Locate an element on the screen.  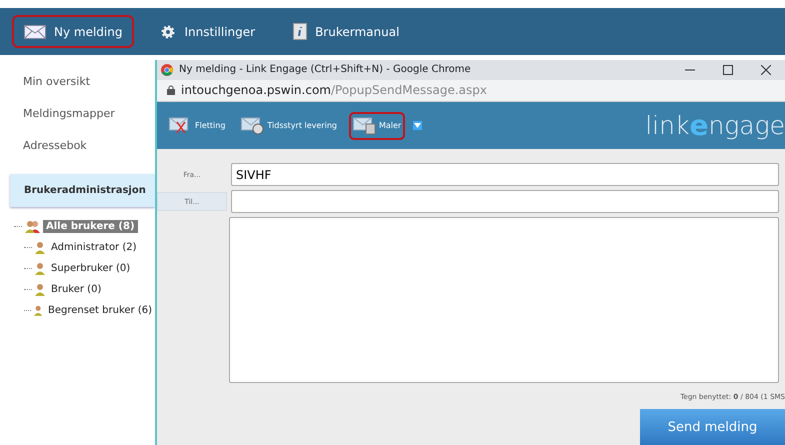
window-title: Ny melding - Link Engage (Ctrl+Shift+N) - Google Chrome is located at coordinates (325, 70).